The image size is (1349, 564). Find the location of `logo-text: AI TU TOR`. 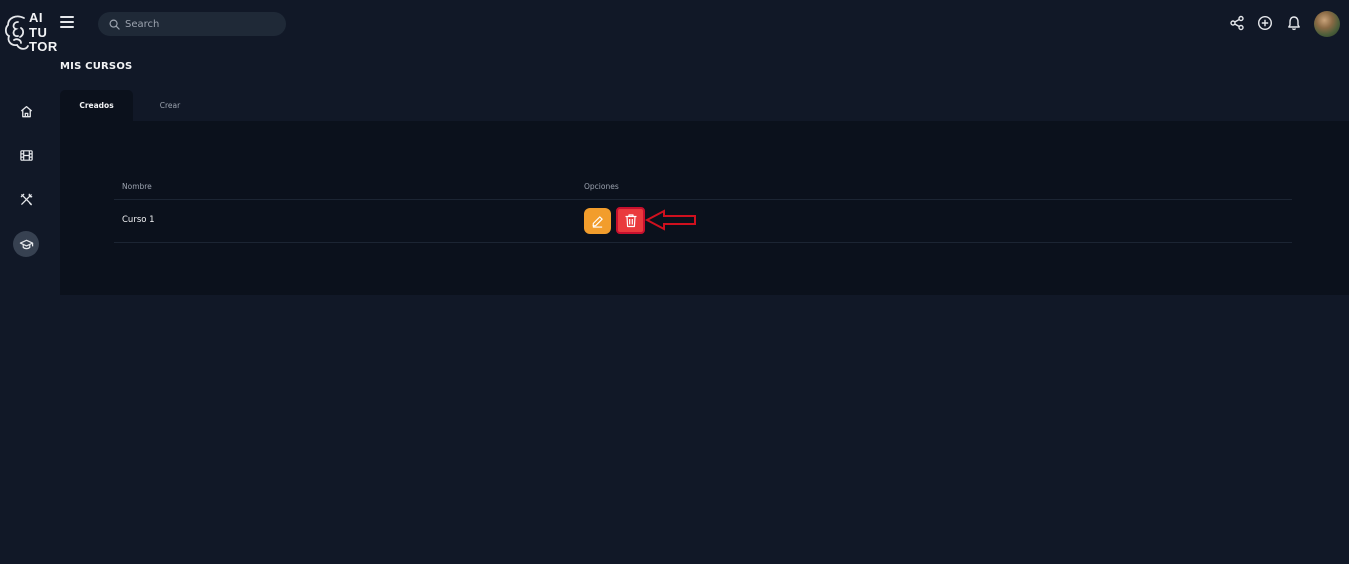

logo-text: AI TU TOR is located at coordinates (43, 32).